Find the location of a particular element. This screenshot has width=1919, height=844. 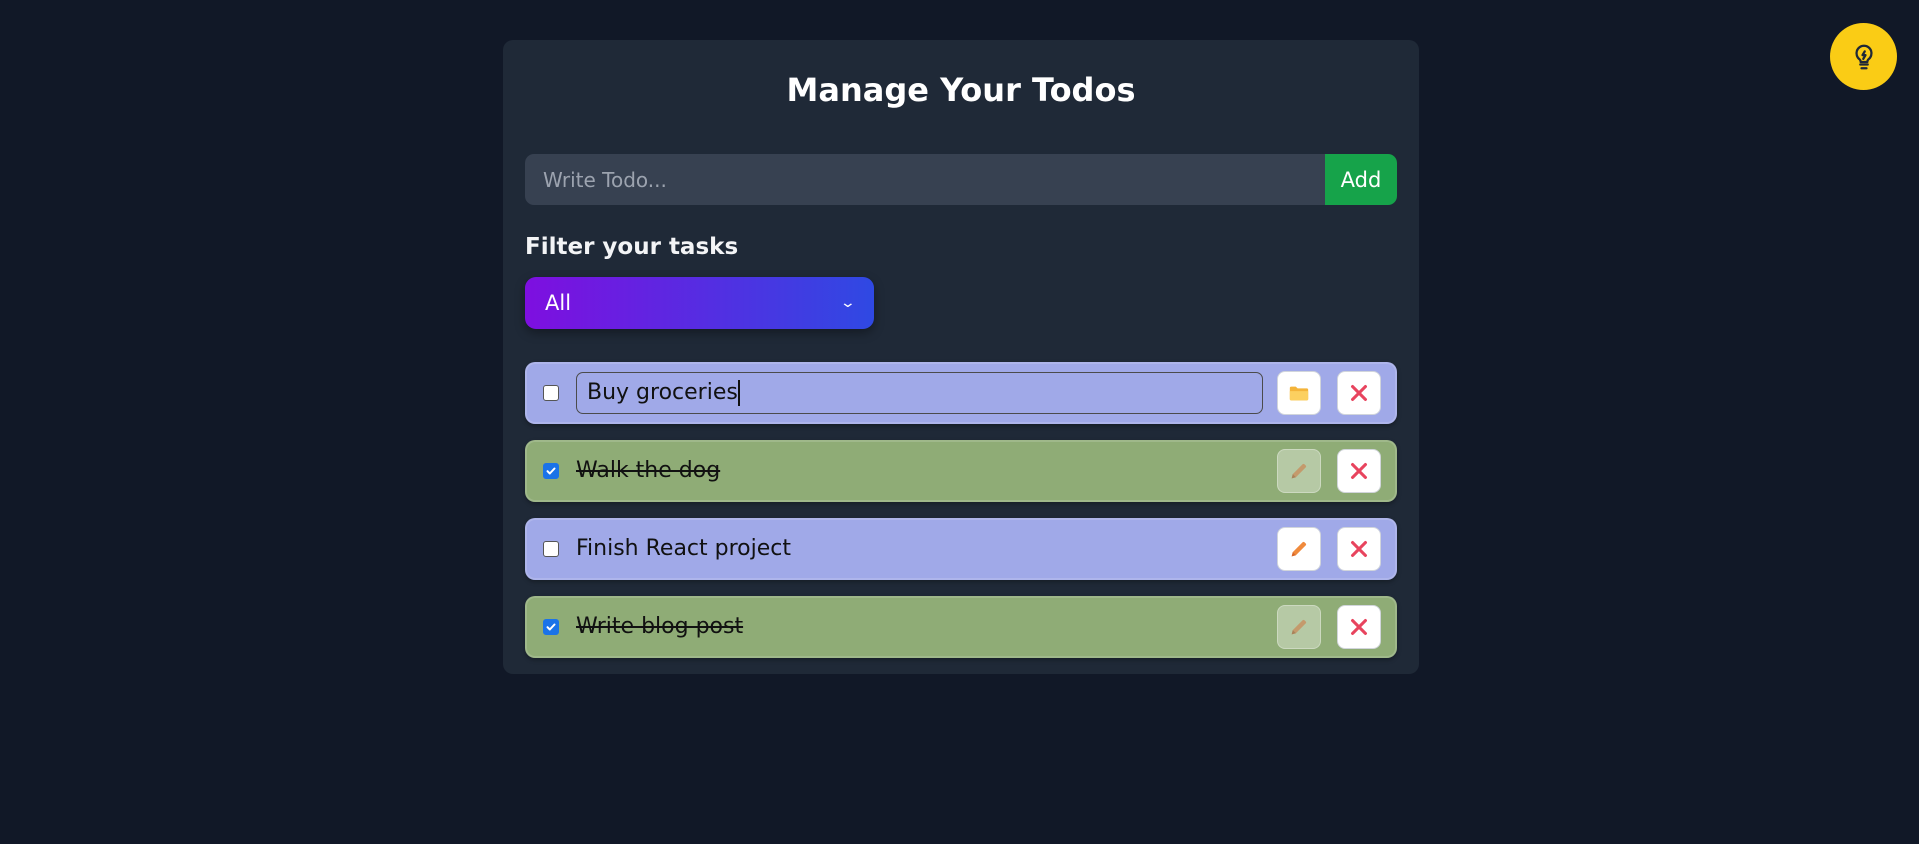

filter-selected-value: All is located at coordinates (558, 303).